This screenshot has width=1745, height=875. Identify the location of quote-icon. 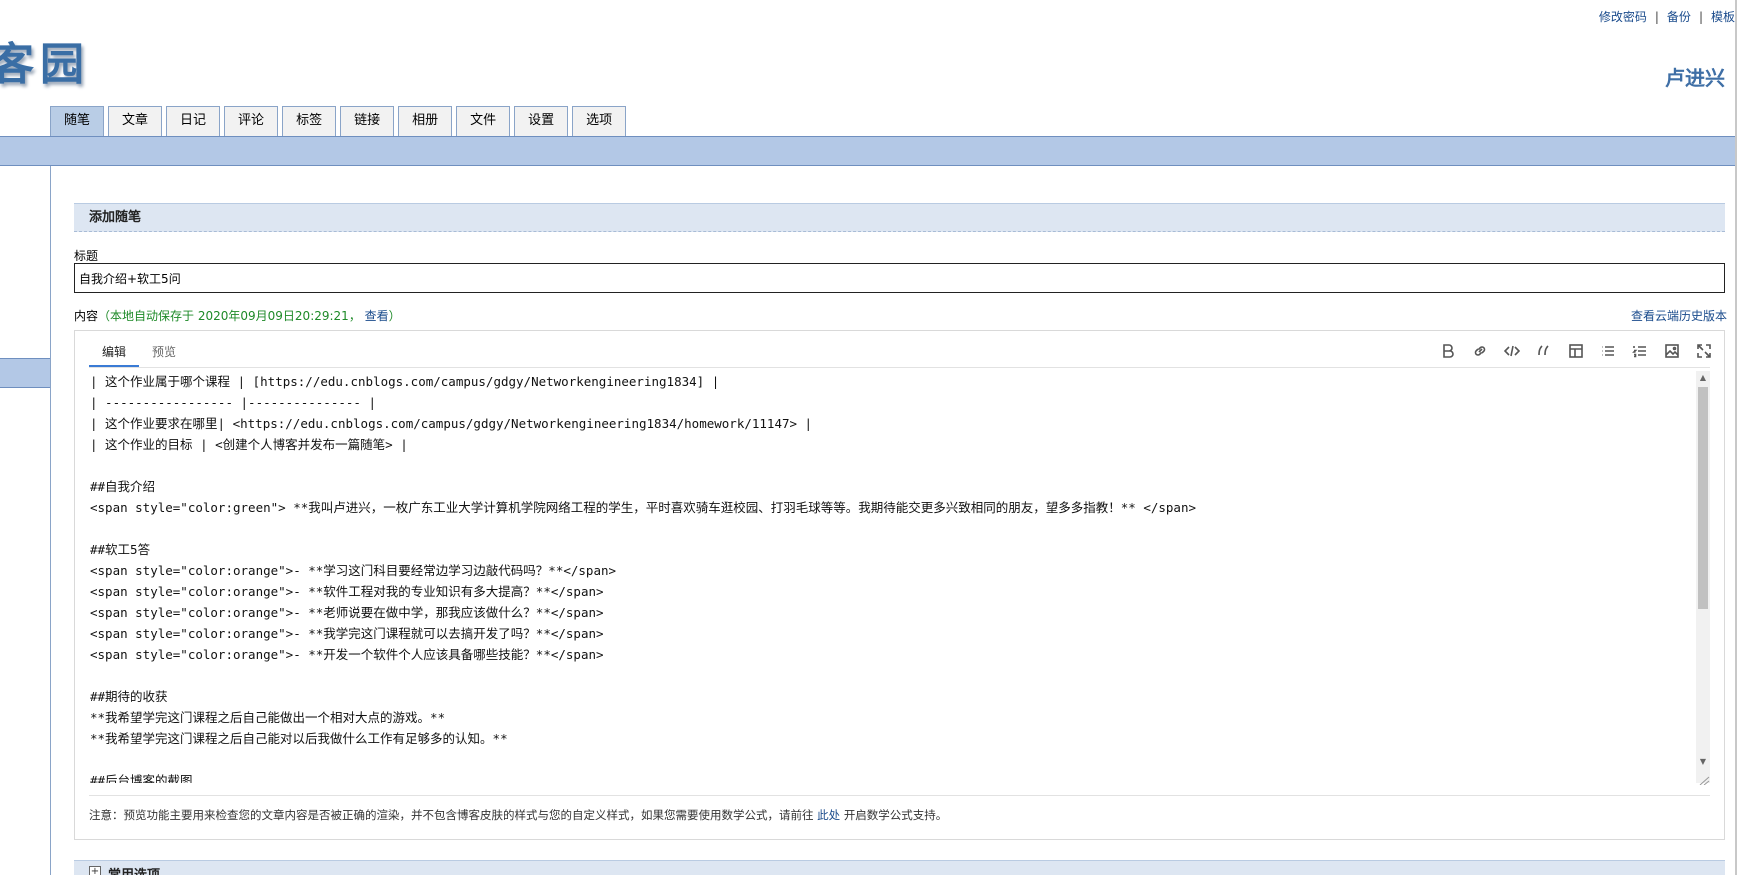
(1543, 351).